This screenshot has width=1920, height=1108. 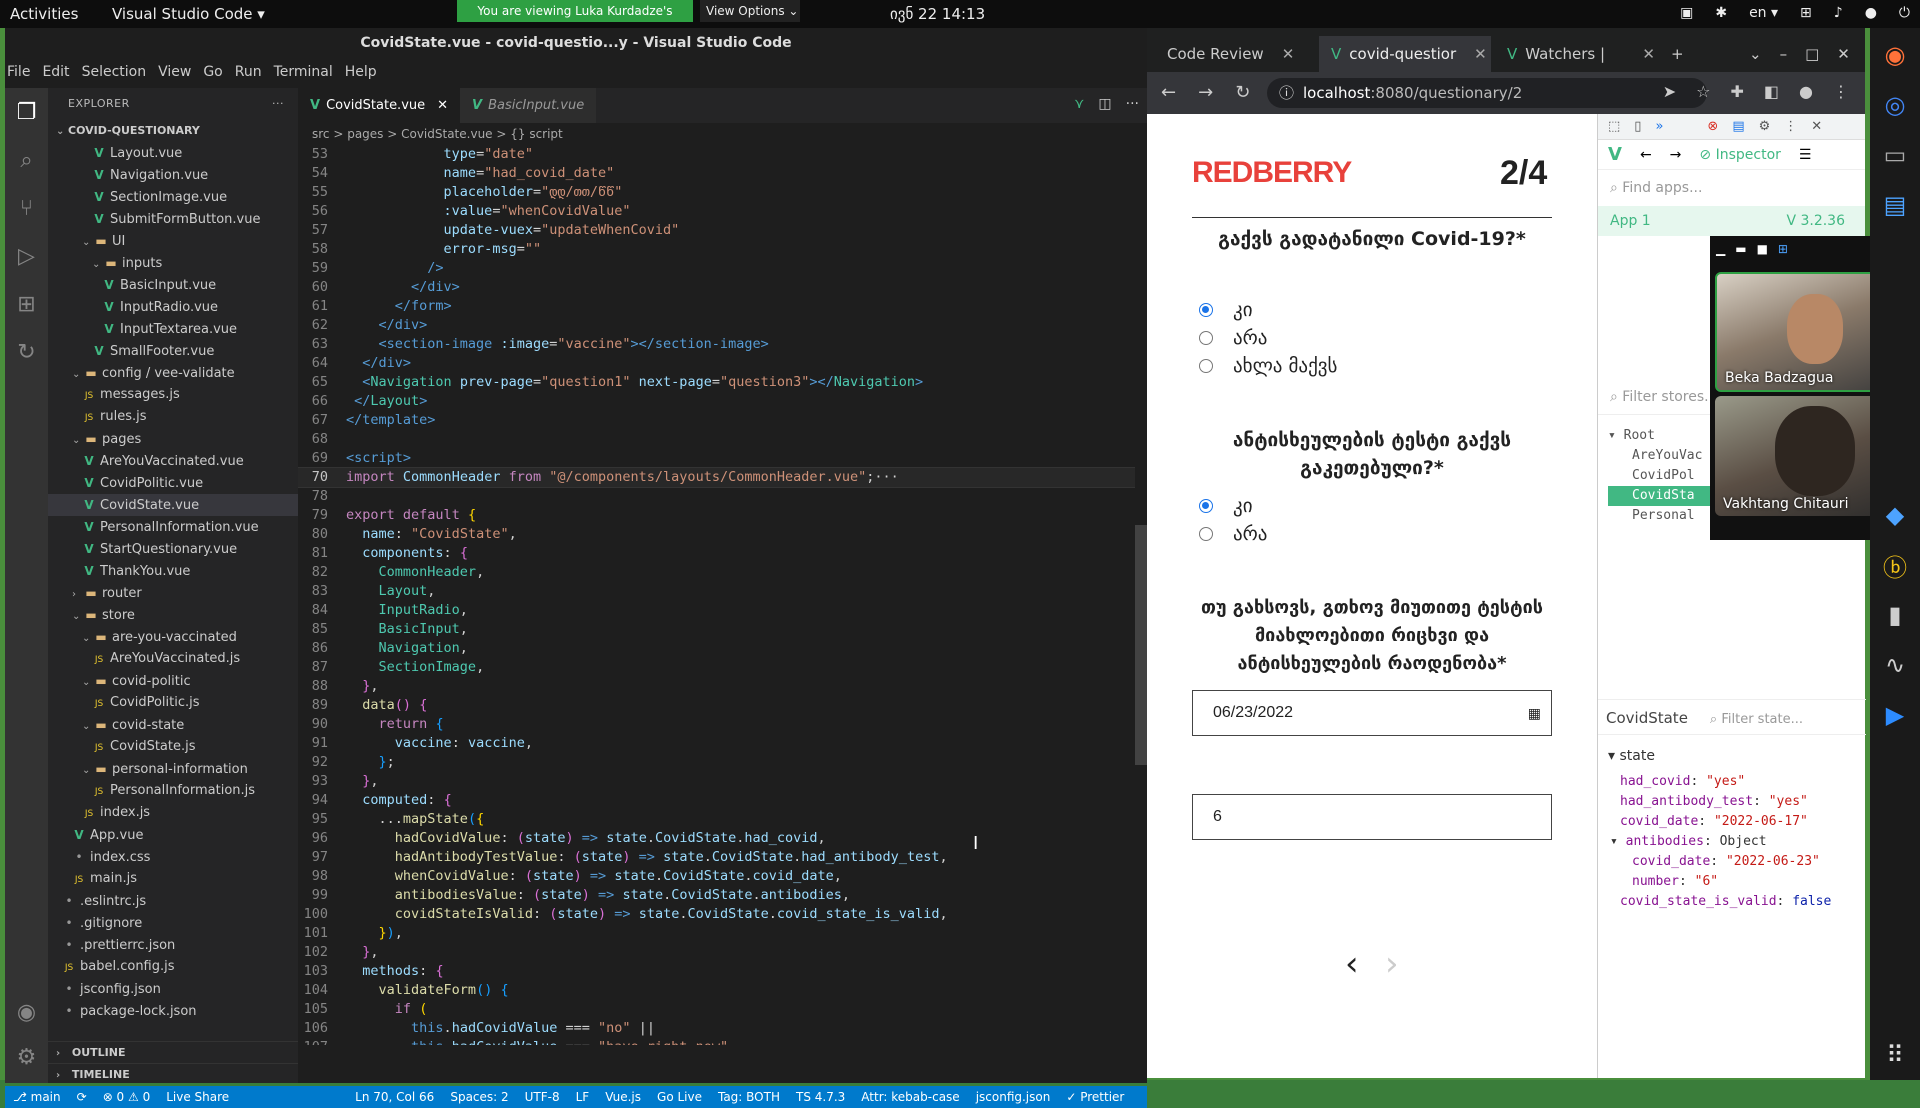 I want to click on date-input: 06/23/2022 ▦, so click(x=1372, y=713).